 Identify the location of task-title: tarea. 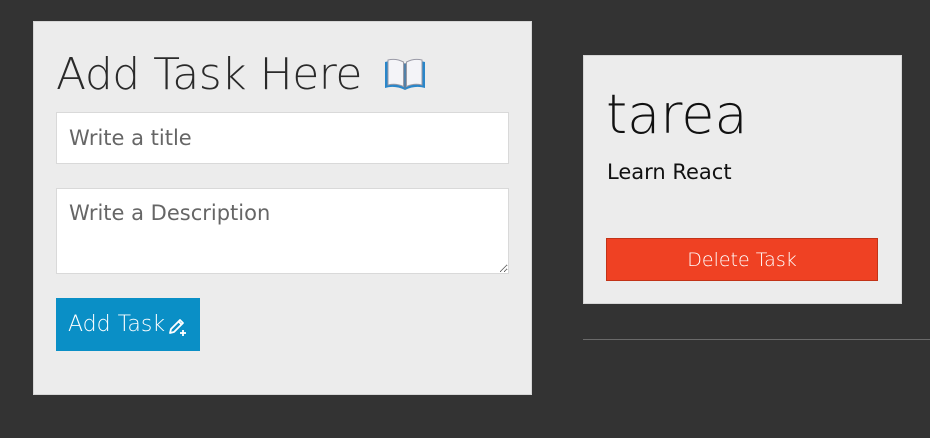
(677, 114).